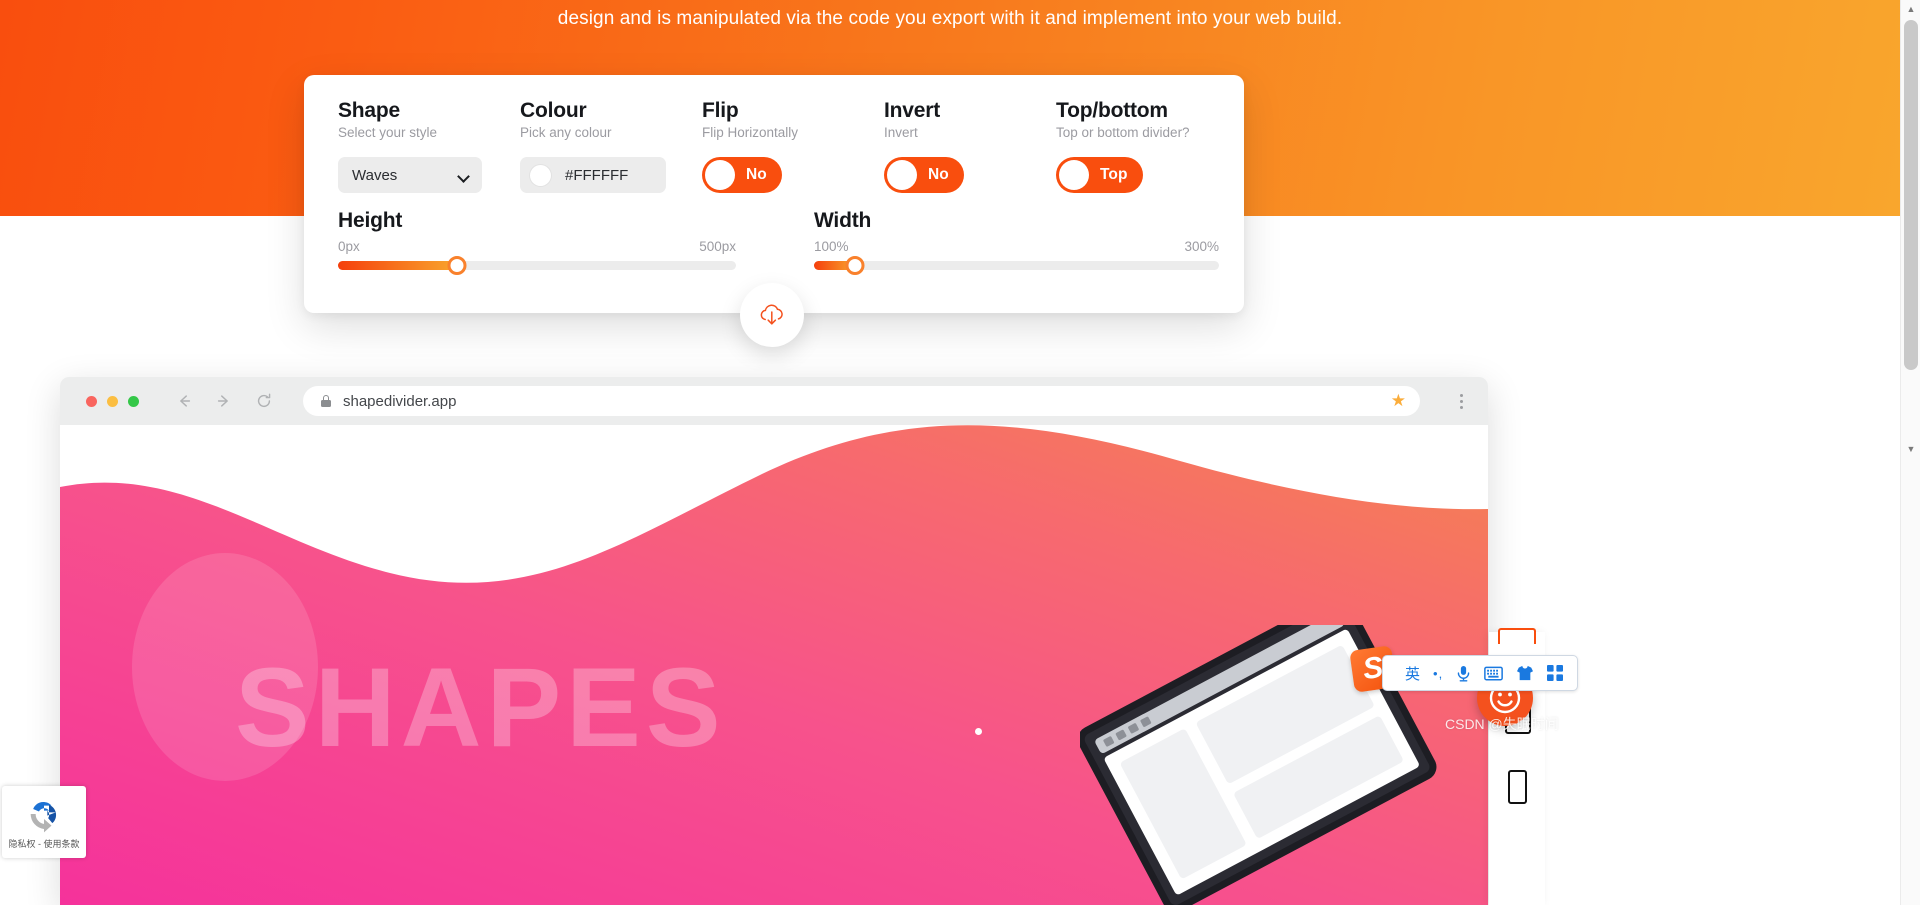 This screenshot has height=905, width=1920. I want to click on topbottom-subtitle: Top or bottom divider?, so click(1123, 132).